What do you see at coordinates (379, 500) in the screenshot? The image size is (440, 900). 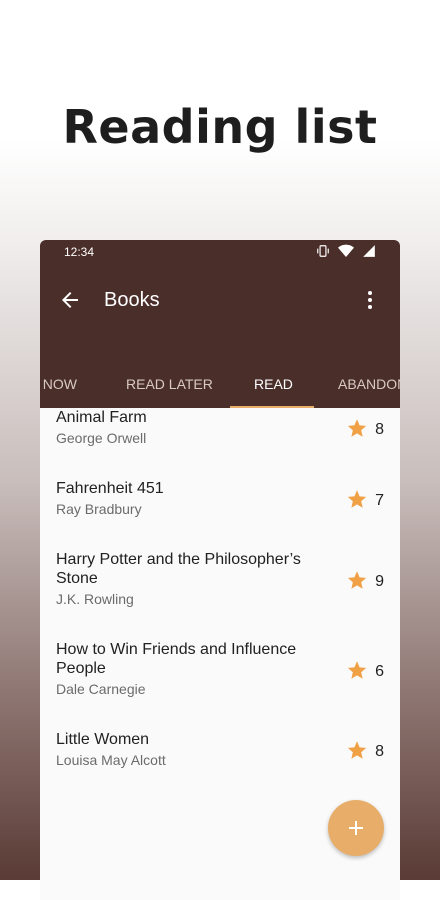 I see `rating-value: 7` at bounding box center [379, 500].